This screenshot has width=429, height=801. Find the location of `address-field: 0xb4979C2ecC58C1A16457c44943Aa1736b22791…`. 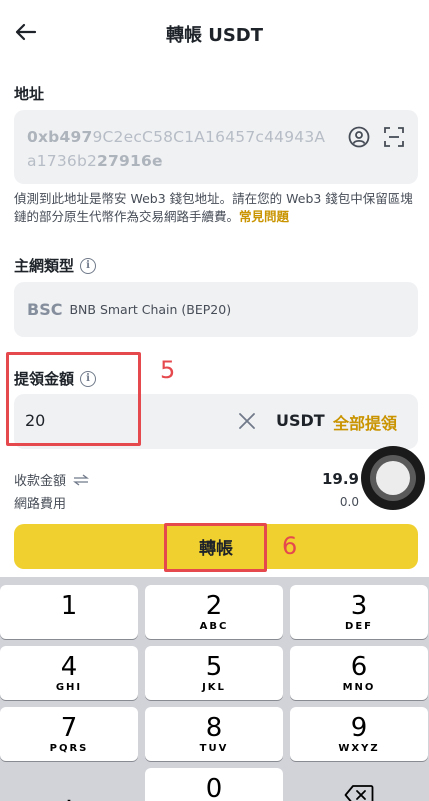

address-field: 0xb4979C2ecC58C1A16457c44943Aa1736b22791… is located at coordinates (216, 147).